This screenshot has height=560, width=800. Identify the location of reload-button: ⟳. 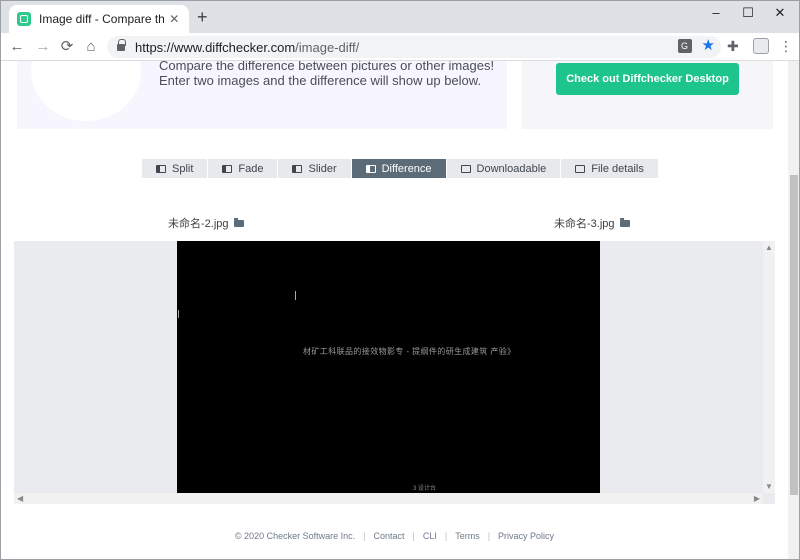
(67, 47).